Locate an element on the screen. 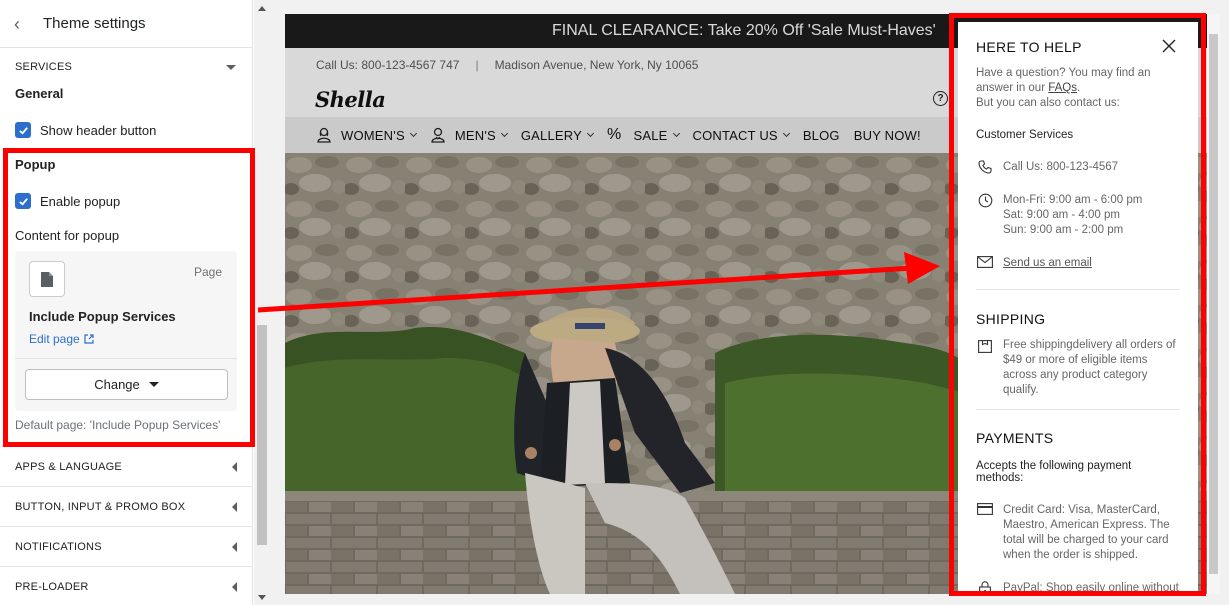 This screenshot has height=605, width=1229. general-heading: General is located at coordinates (39, 93).